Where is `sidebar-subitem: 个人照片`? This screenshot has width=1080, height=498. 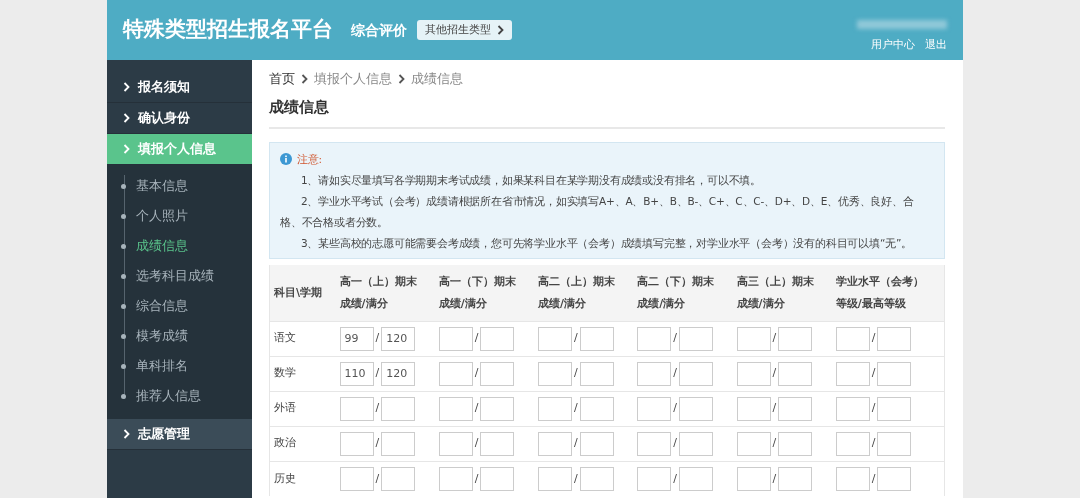 sidebar-subitem: 个人照片 is located at coordinates (179, 216).